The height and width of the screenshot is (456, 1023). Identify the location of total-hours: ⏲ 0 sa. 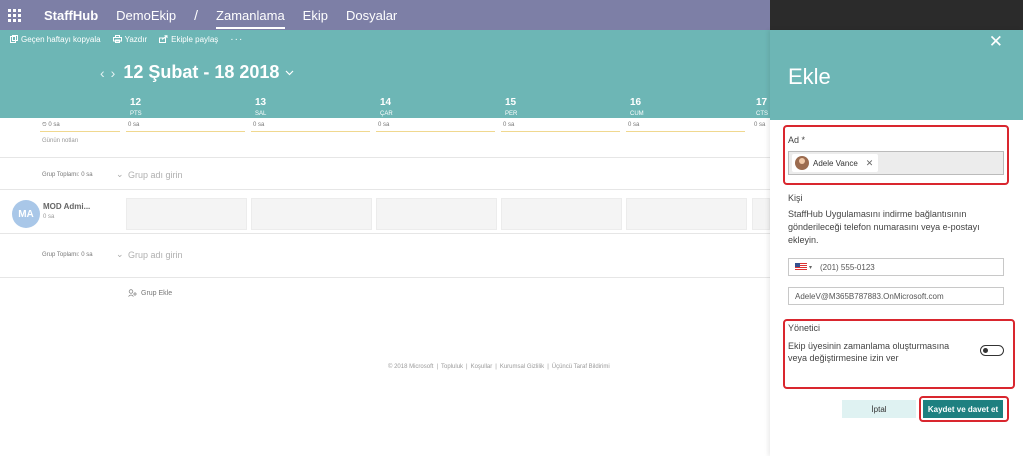
(51, 125).